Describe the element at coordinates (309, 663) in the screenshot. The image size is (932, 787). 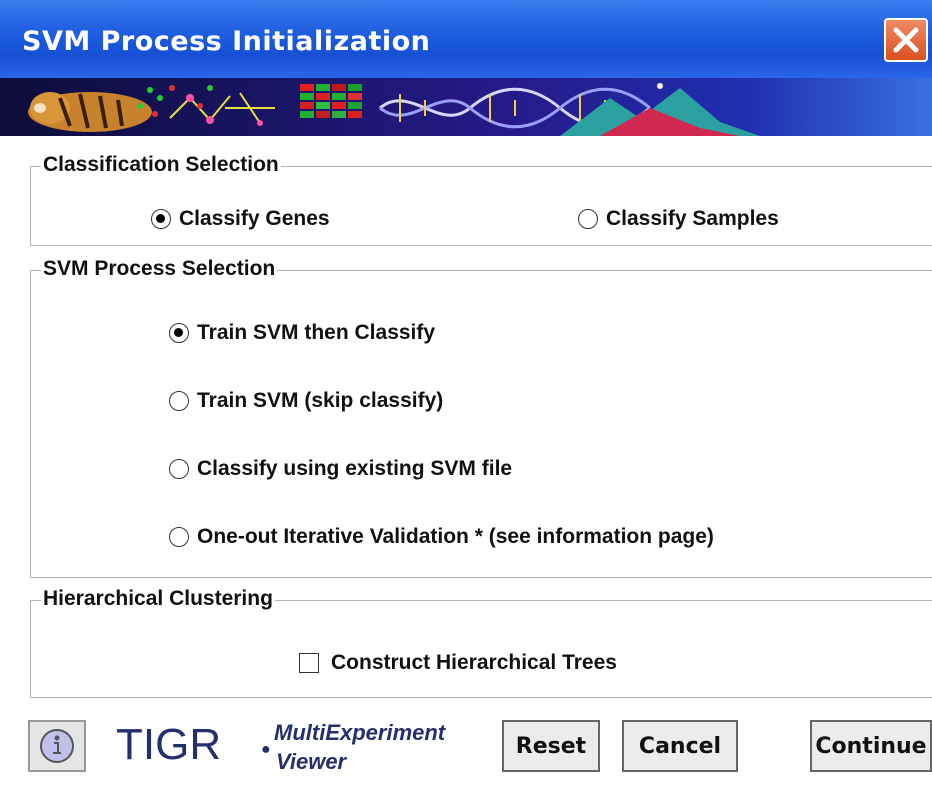
I see `checkbox-unchecked-icon` at that location.